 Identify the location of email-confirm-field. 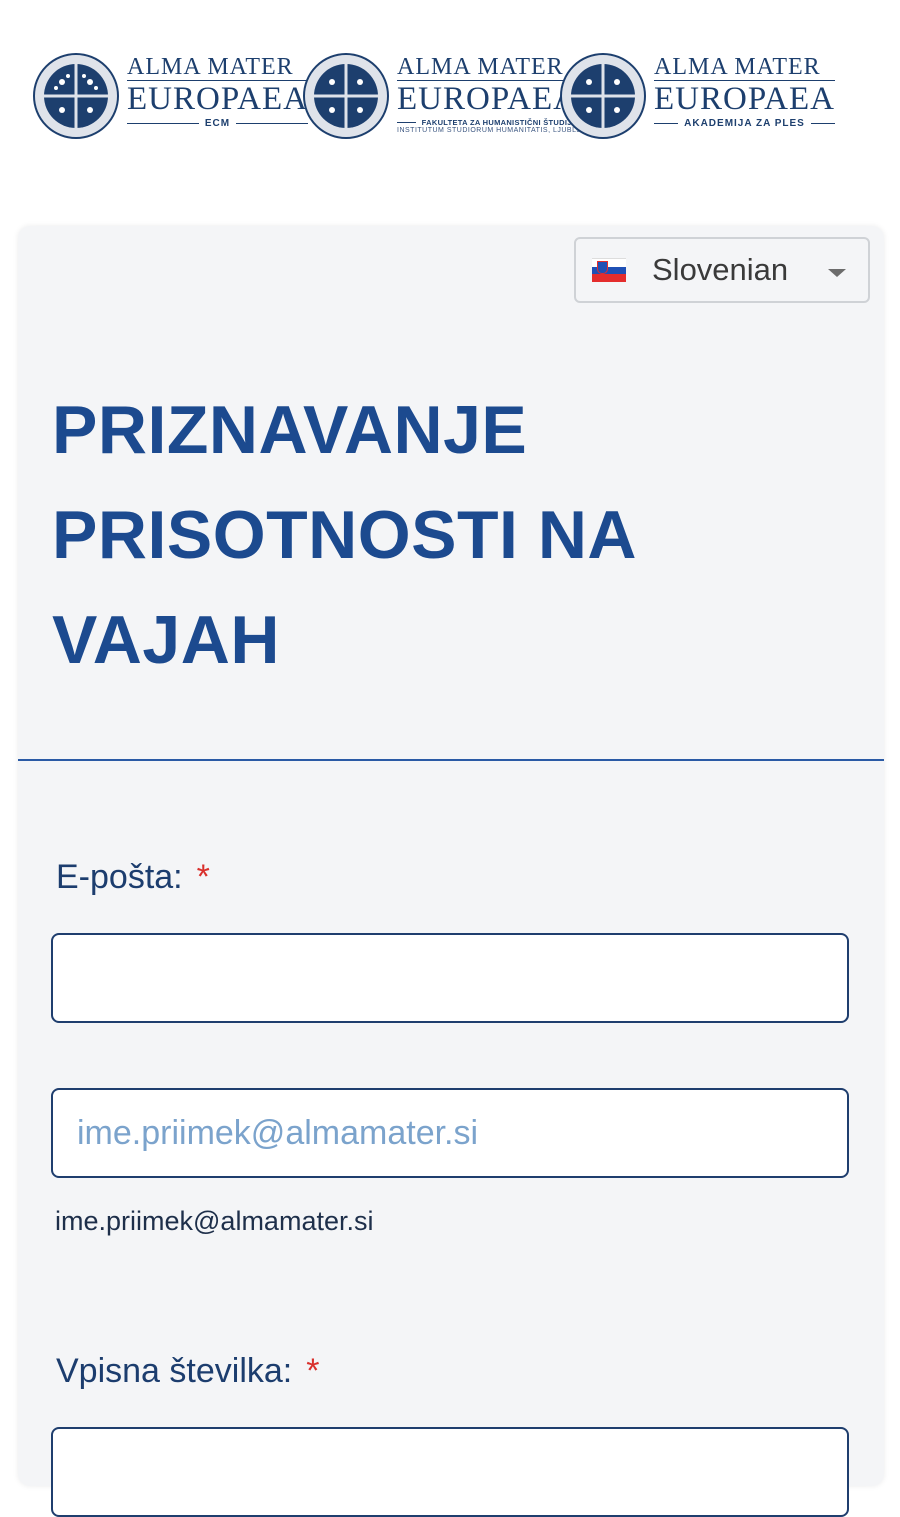
(450, 1133).